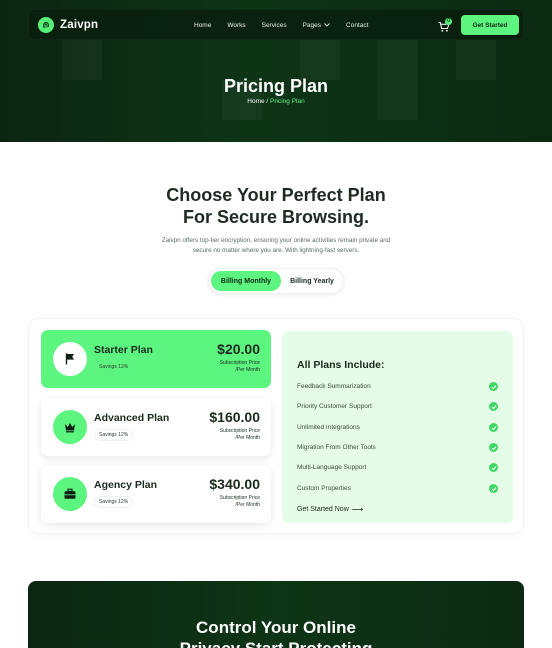  What do you see at coordinates (236, 25) in the screenshot?
I see `nav-works: Works` at bounding box center [236, 25].